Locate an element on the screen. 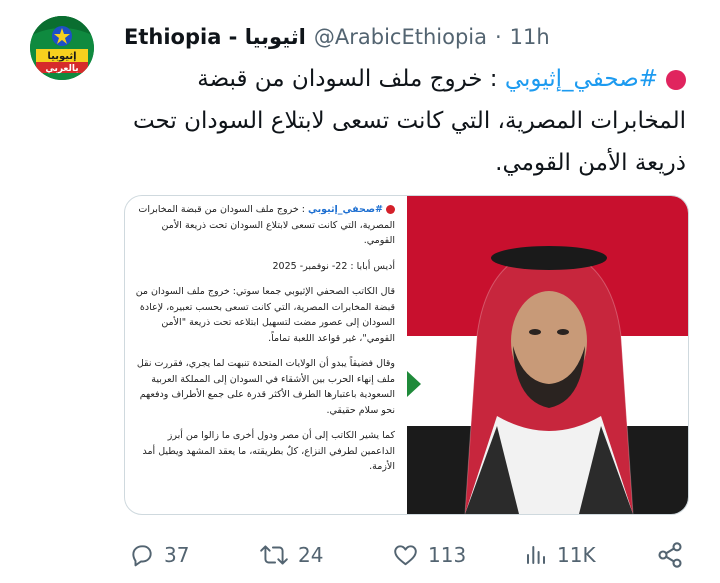 Image resolution: width=720 pixels, height=583 pixels. tweet-header: Ethiopia - اثيوبيا @ArabicEthiopia · 11h is located at coordinates (404, 37).